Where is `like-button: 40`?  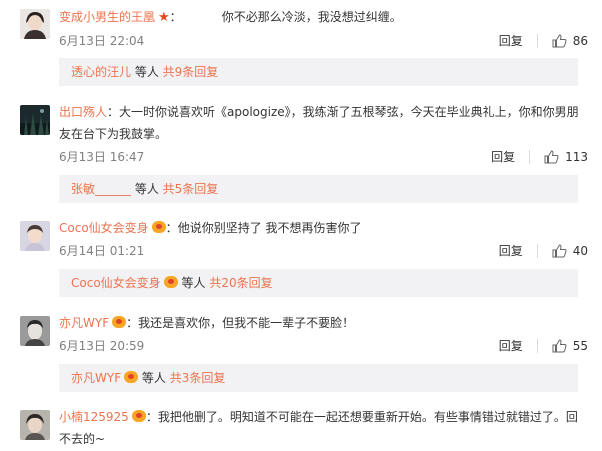
like-button: 40 is located at coordinates (570, 251).